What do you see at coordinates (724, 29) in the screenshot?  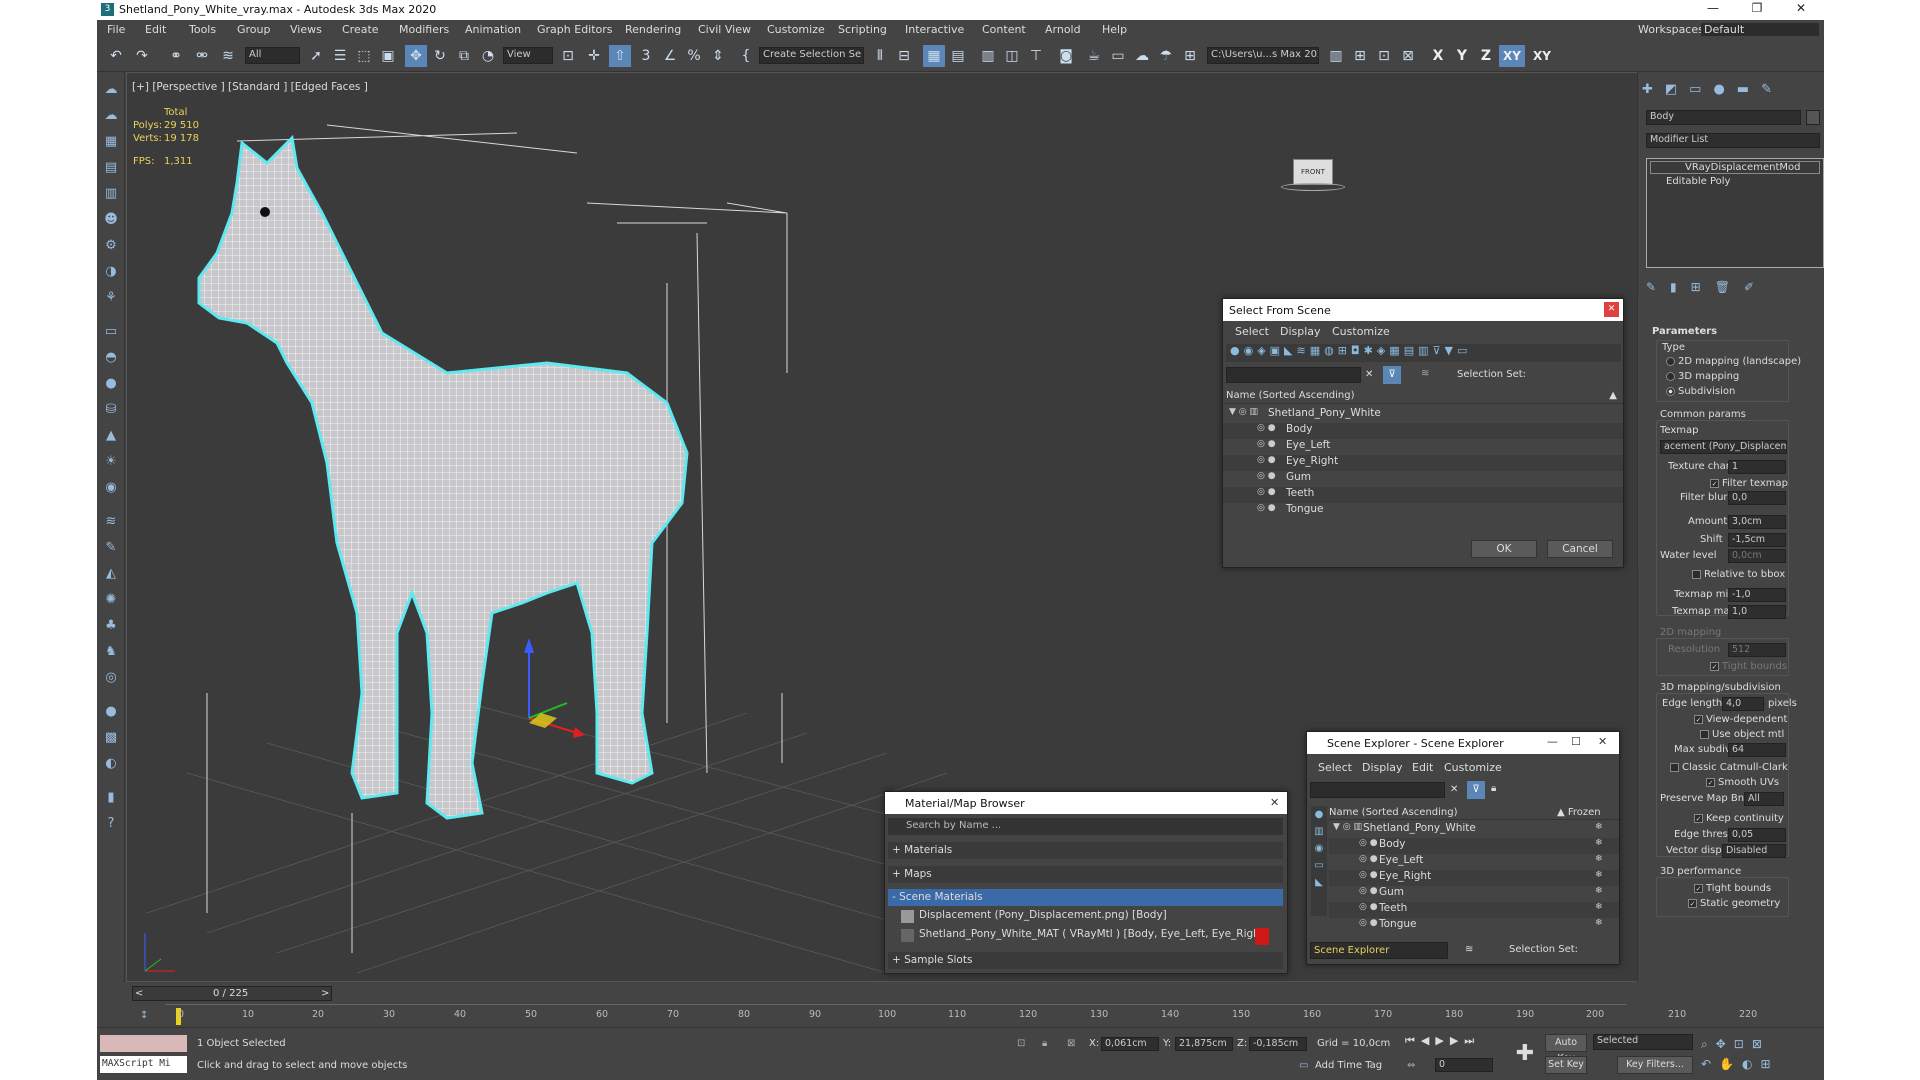 I see `menu-civil-view: Civil View` at bounding box center [724, 29].